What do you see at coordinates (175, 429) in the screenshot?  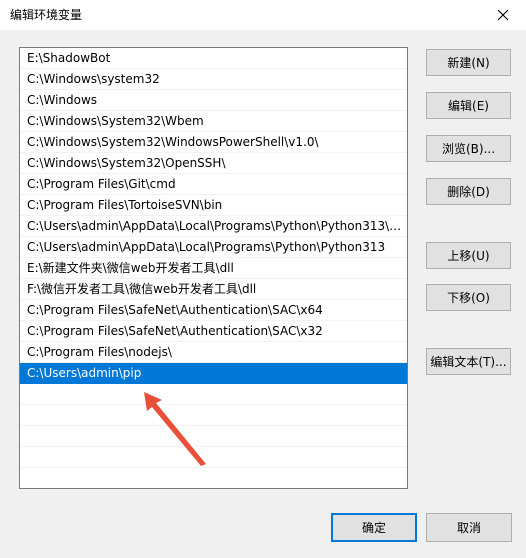 I see `red-arrow-icon` at bounding box center [175, 429].